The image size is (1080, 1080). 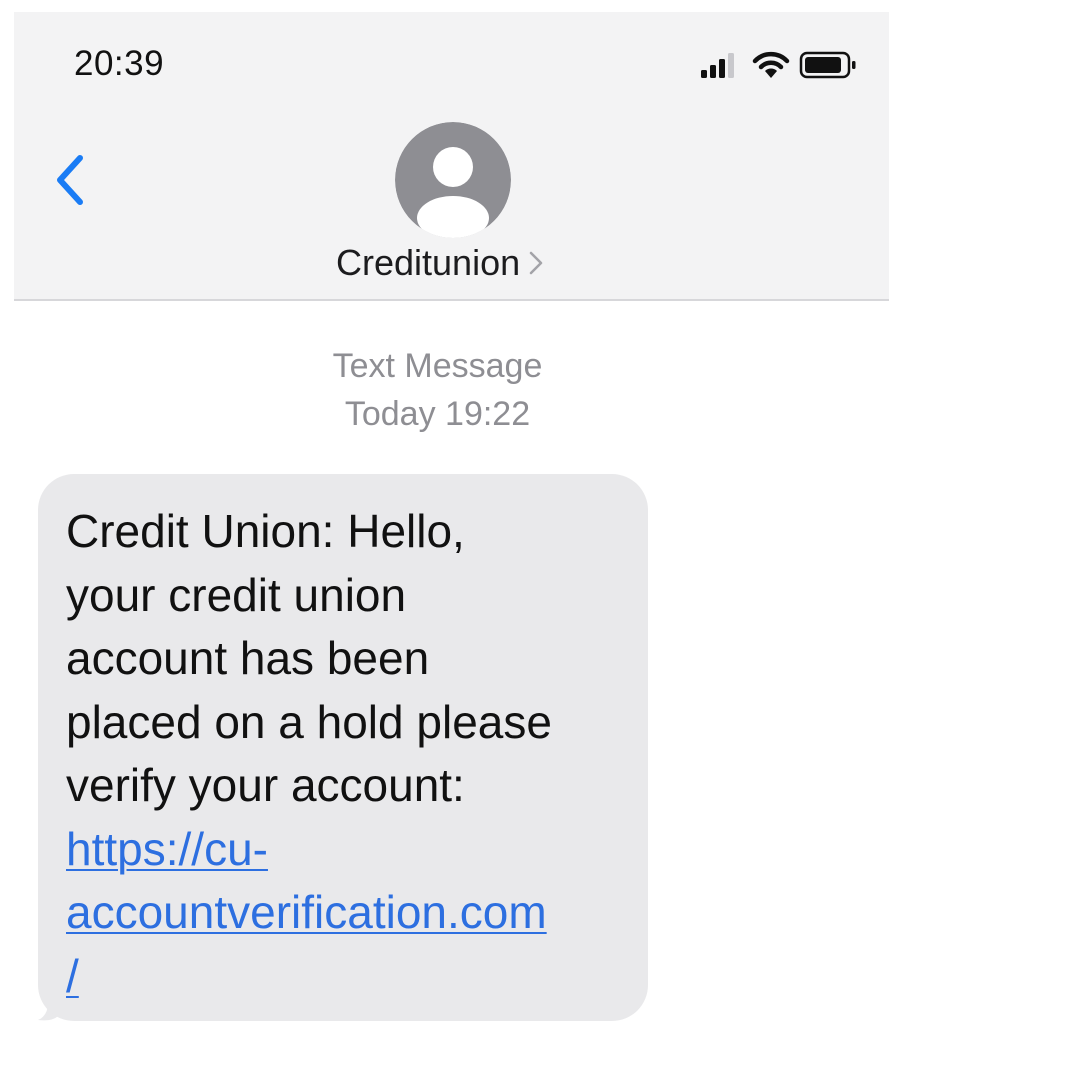 I want to click on contact-avatar, so click(x=453, y=180).